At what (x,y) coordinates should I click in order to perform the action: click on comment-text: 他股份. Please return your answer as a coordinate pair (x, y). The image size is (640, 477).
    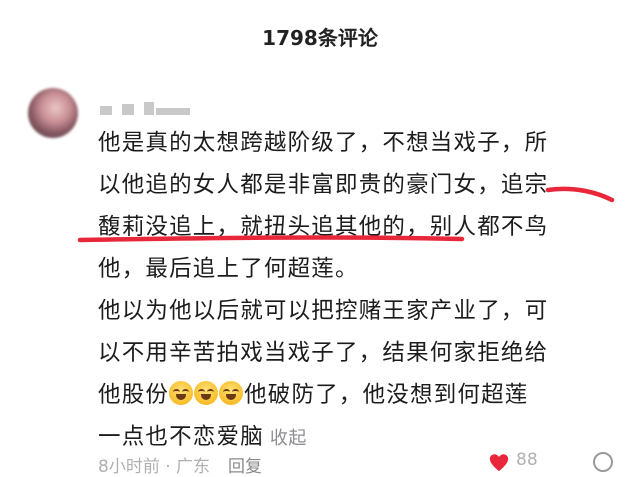
    Looking at the image, I should click on (134, 395).